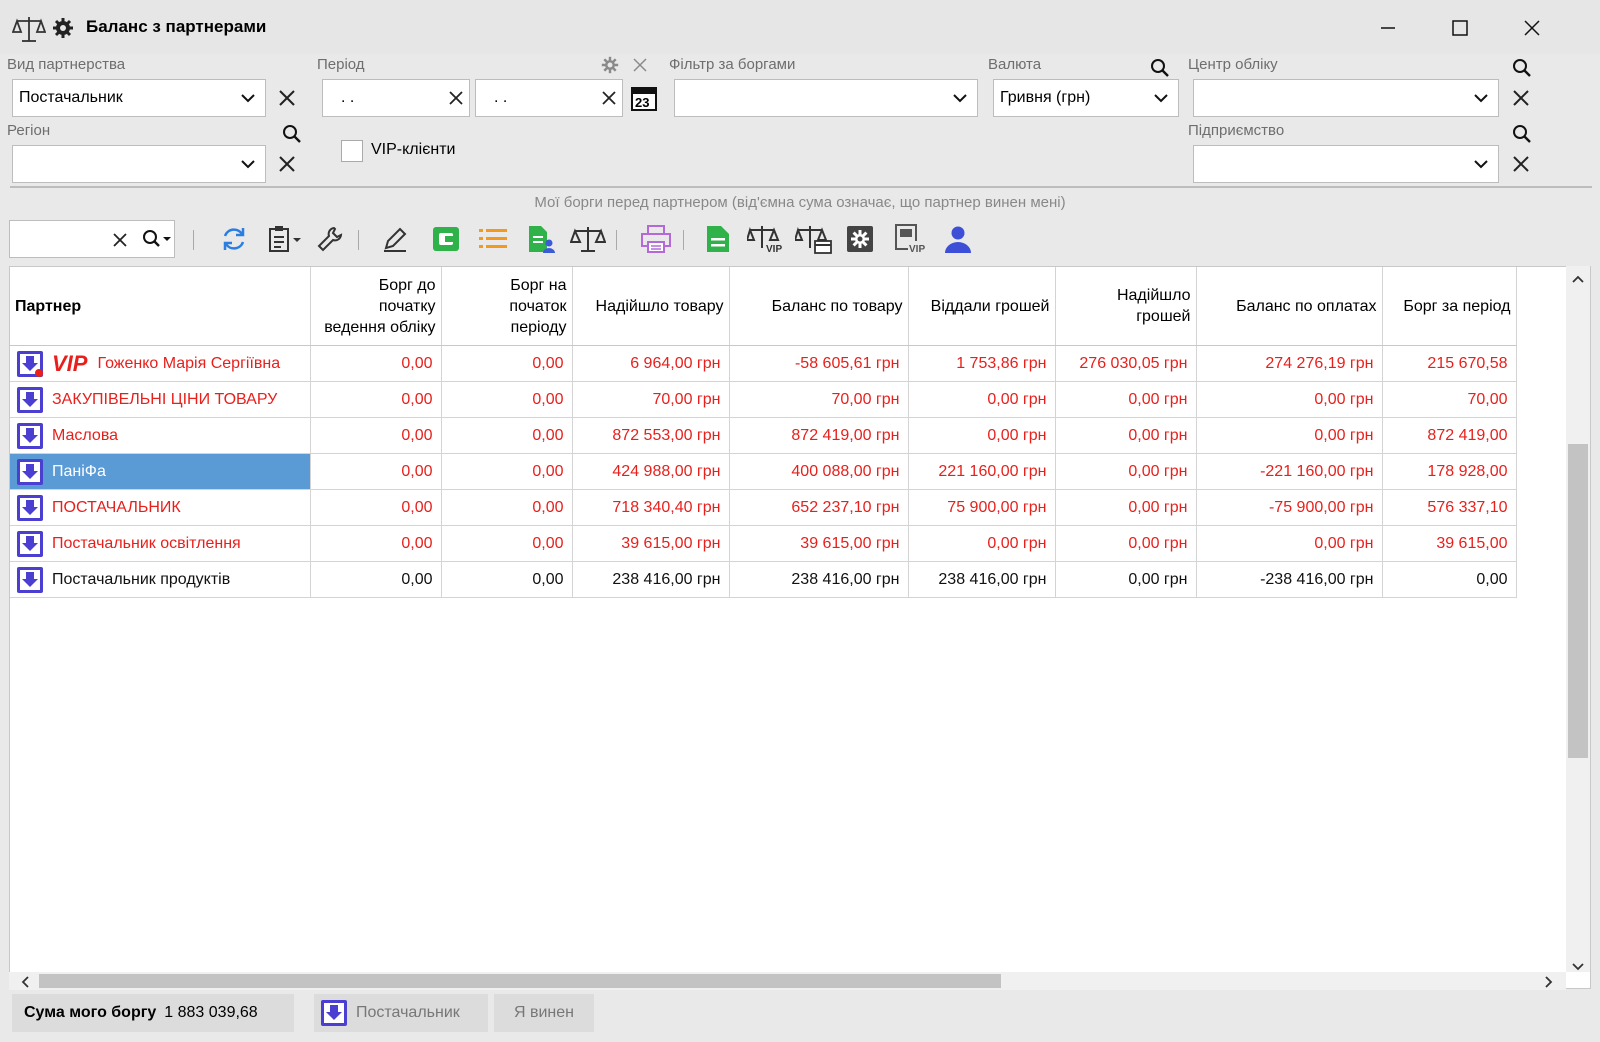 The width and height of the screenshot is (1600, 1042). I want to click on scroll-down-icon, so click(1578, 967).